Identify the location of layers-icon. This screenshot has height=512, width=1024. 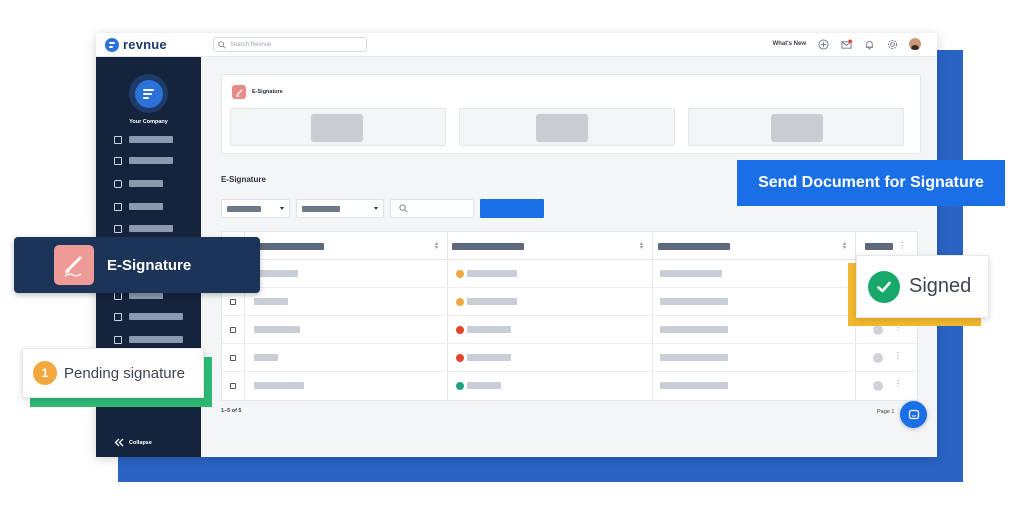
(118, 183).